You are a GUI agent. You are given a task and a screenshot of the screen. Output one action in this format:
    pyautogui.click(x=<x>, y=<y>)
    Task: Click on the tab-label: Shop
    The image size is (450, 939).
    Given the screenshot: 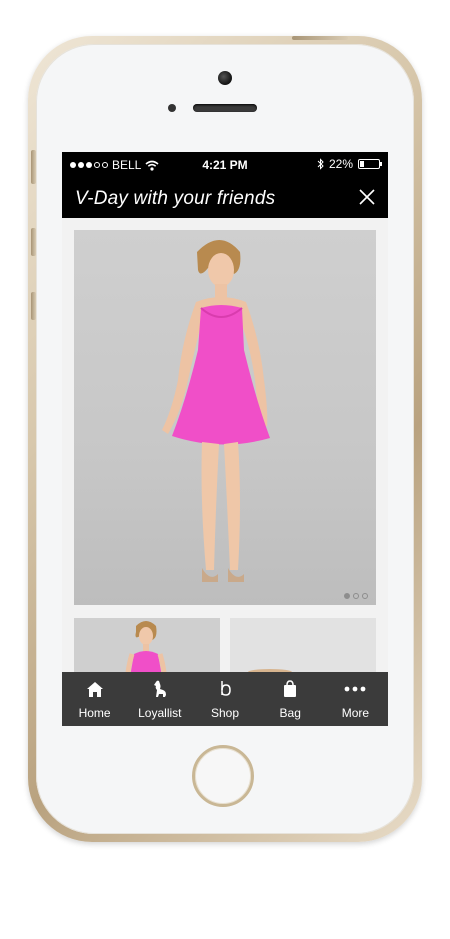 What is the action you would take?
    pyautogui.click(x=225, y=713)
    